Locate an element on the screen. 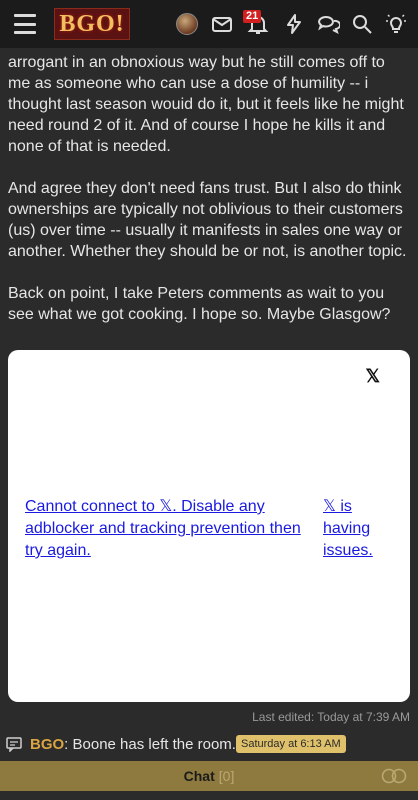 The height and width of the screenshot is (800, 418). x-issues-link: 𝕏 is having issues. is located at coordinates (353, 529).